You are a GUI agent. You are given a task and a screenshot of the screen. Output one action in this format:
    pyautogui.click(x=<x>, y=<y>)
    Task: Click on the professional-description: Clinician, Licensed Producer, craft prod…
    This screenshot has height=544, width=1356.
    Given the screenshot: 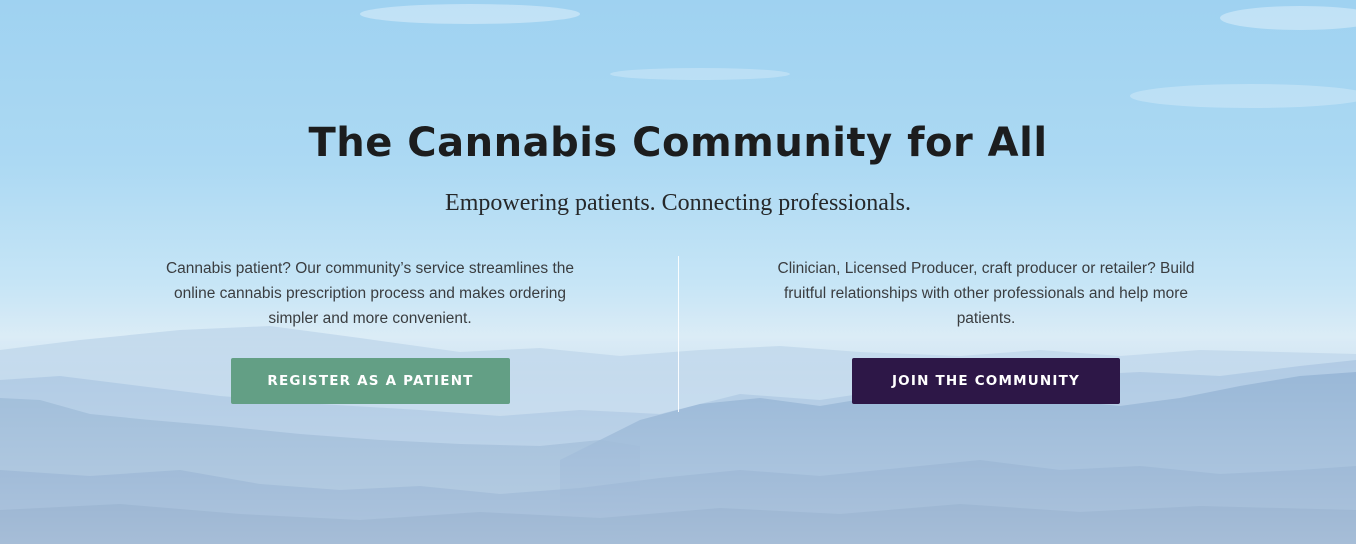 What is the action you would take?
    pyautogui.click(x=986, y=293)
    